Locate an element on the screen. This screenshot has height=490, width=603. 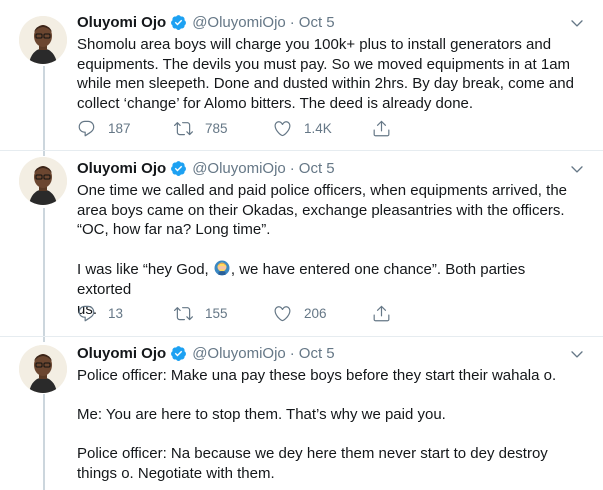
retweet-count: 785 is located at coordinates (216, 128).